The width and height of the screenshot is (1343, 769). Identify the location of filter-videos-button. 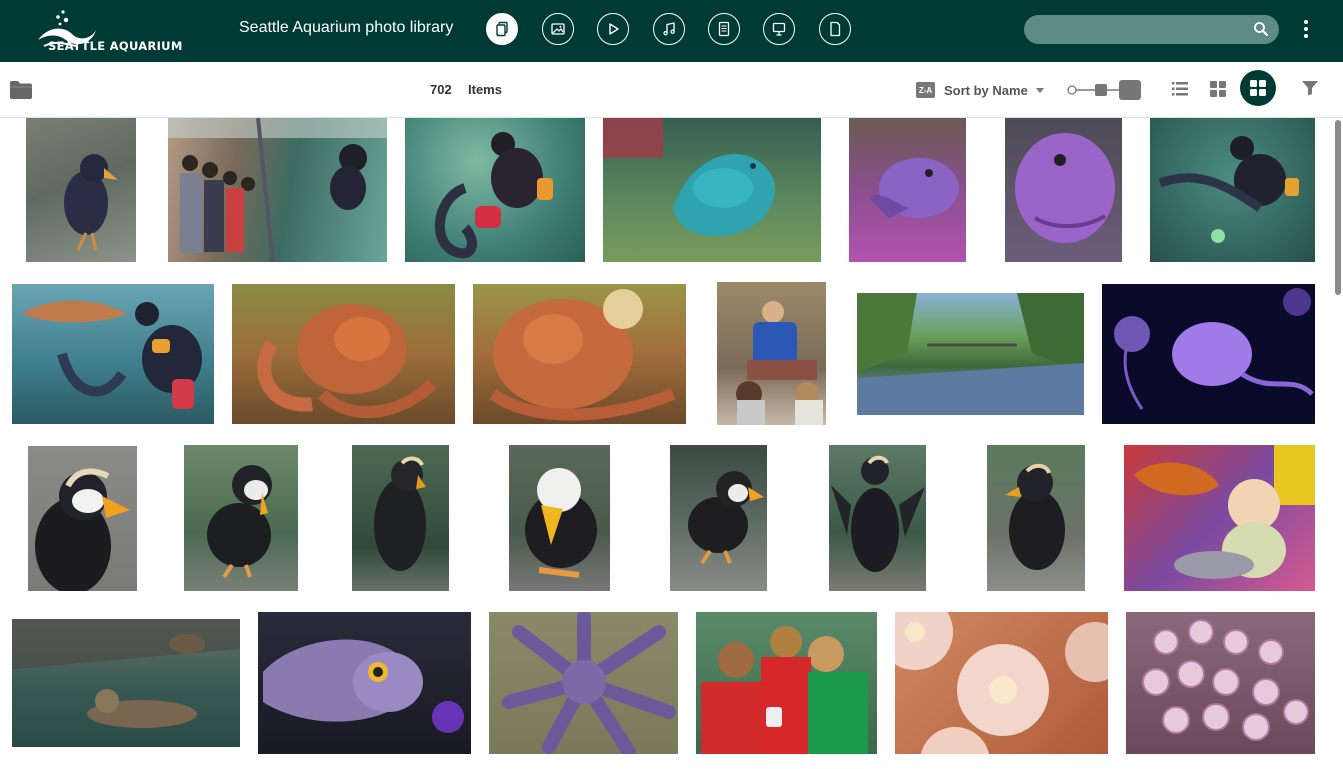
(613, 29).